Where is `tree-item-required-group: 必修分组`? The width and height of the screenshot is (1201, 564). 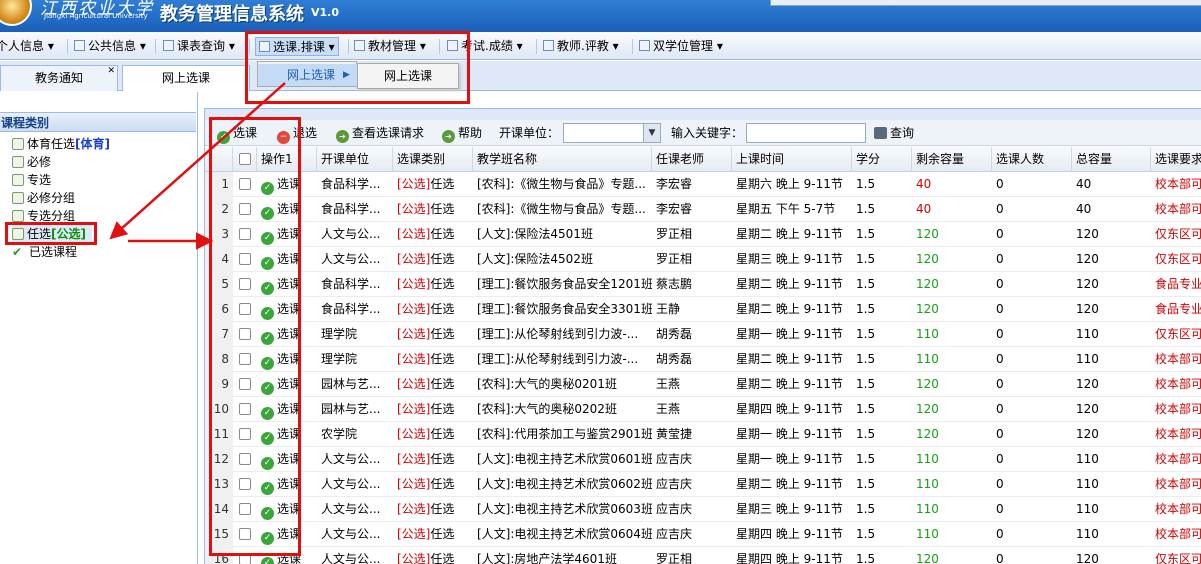 tree-item-required-group: 必修分组 is located at coordinates (43, 198).